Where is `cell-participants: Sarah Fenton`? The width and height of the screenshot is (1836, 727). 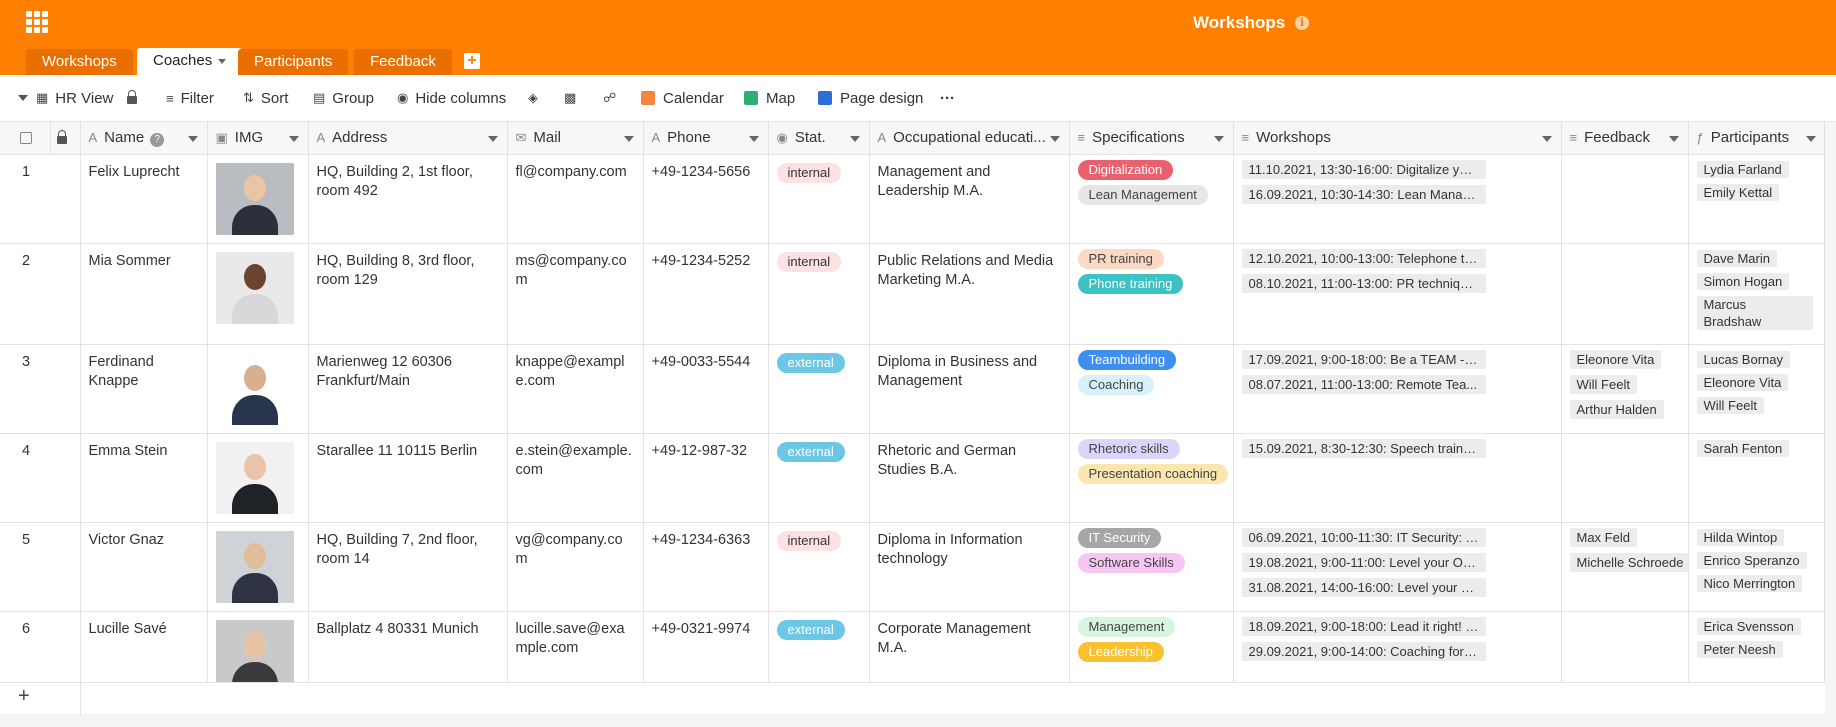
cell-participants: Sarah Fenton is located at coordinates (1756, 478).